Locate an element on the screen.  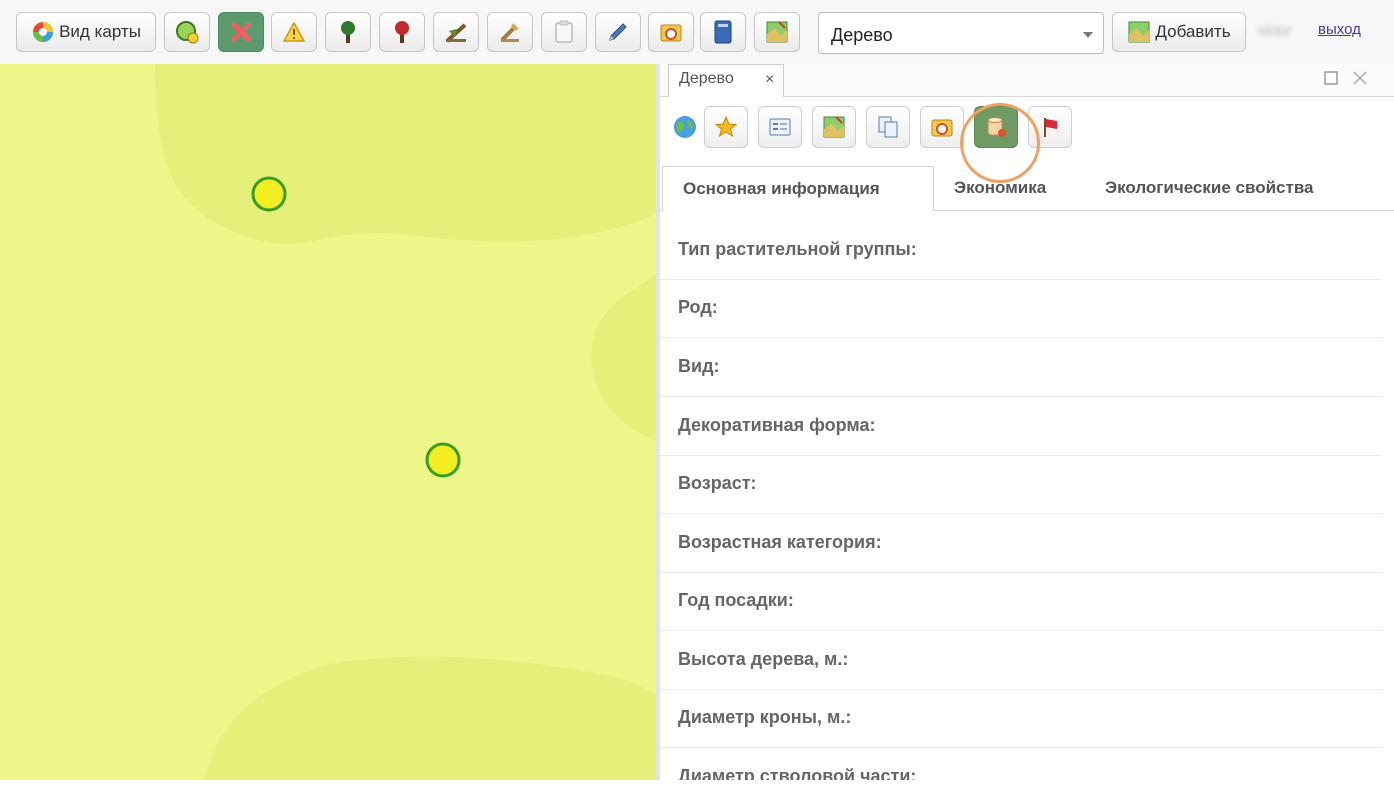
warning-icon is located at coordinates (294, 31).